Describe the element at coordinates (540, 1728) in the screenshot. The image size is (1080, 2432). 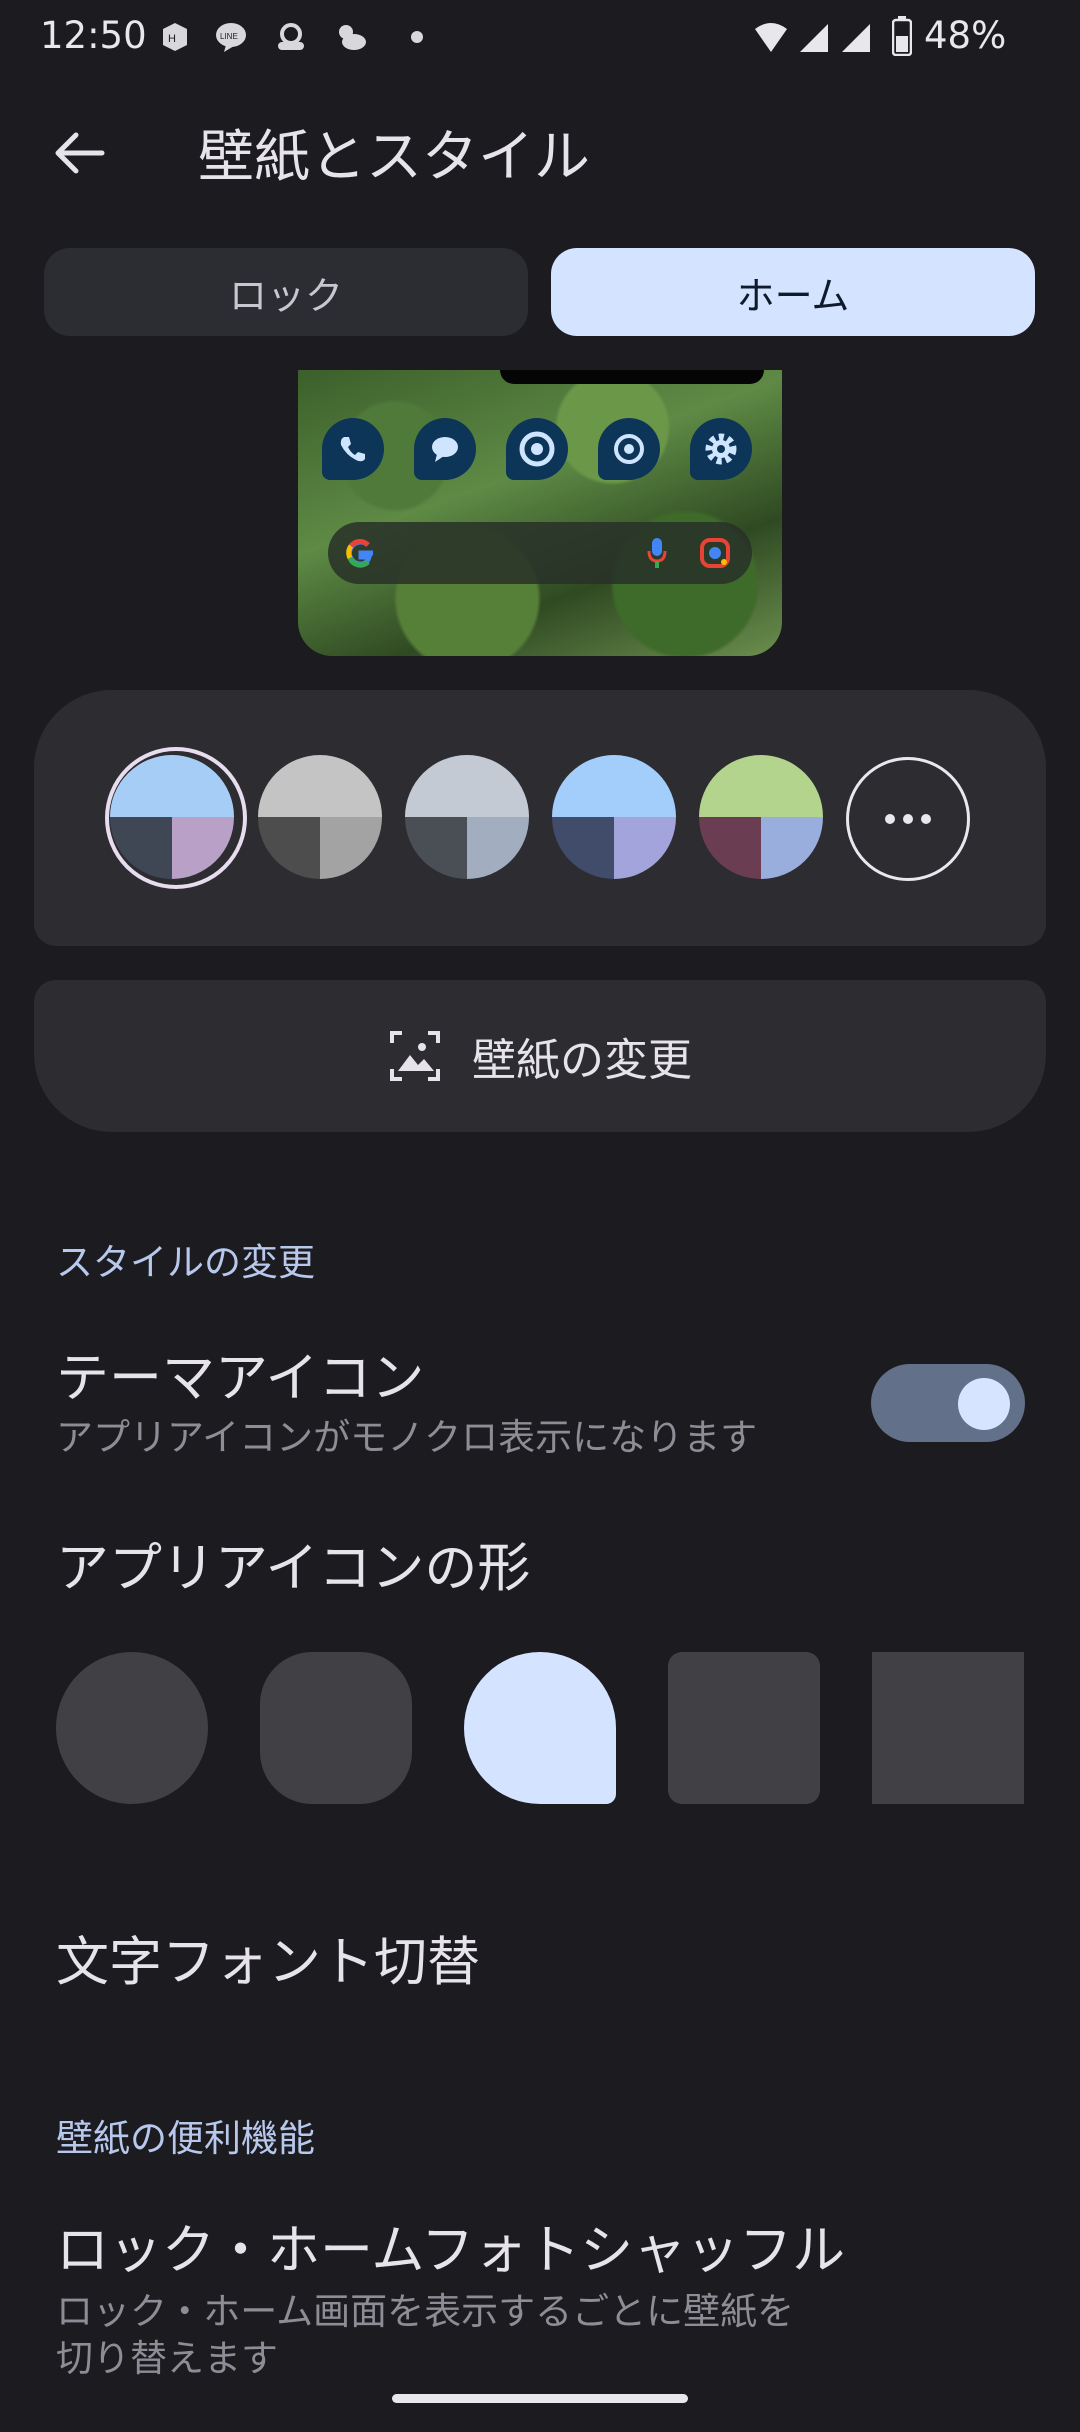
I see `icon-shape-teardrop` at that location.